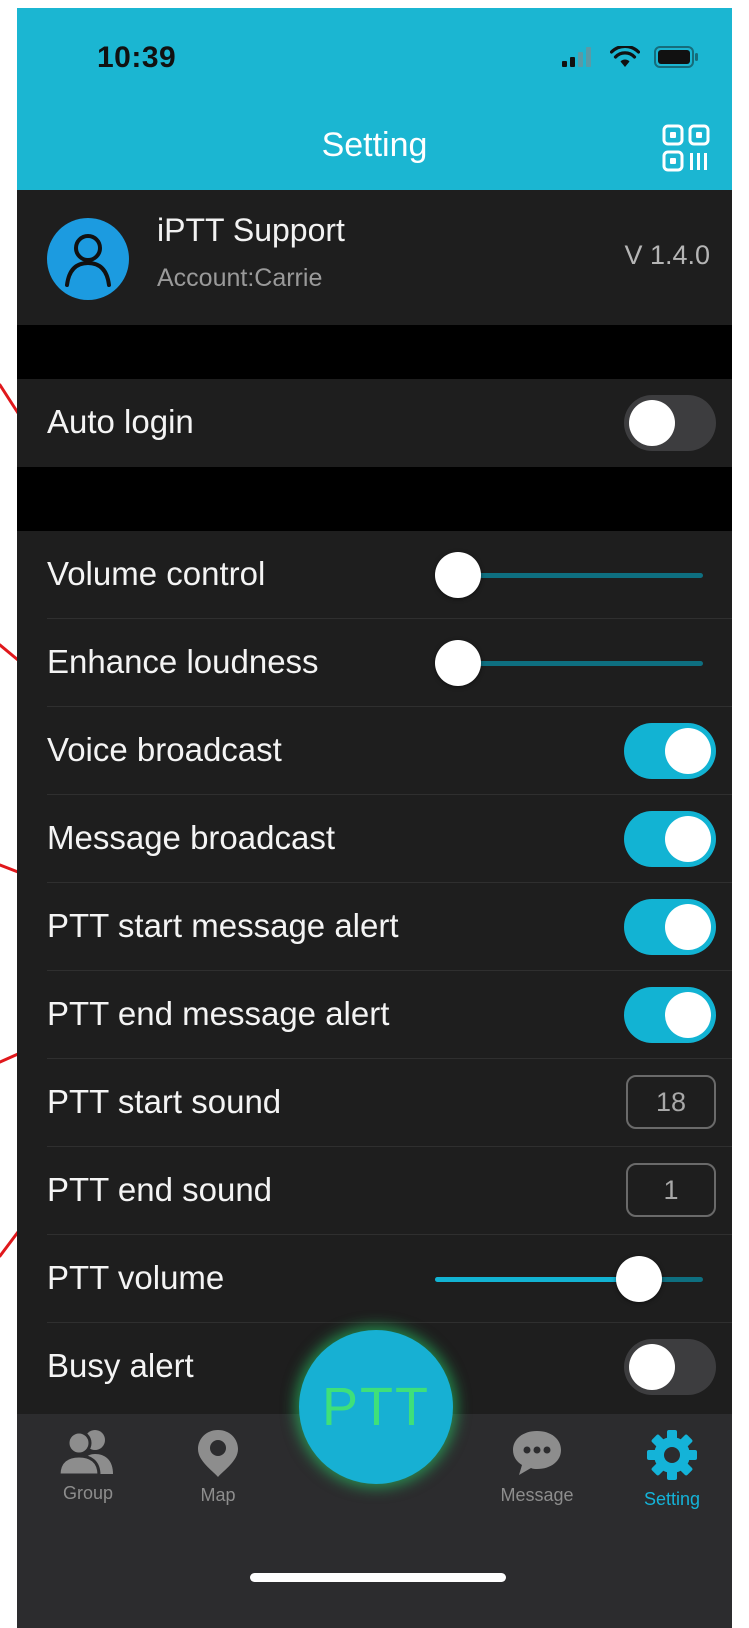 The height and width of the screenshot is (1628, 749). Describe the element at coordinates (374, 663) in the screenshot. I see `setting-enhance-loudness: Enhance loudness` at that location.